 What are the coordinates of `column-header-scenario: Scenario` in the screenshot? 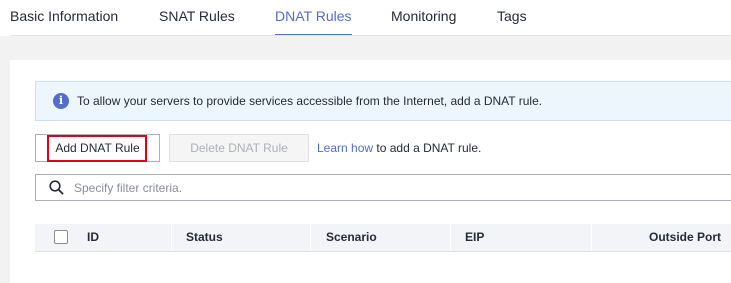 It's located at (351, 237).